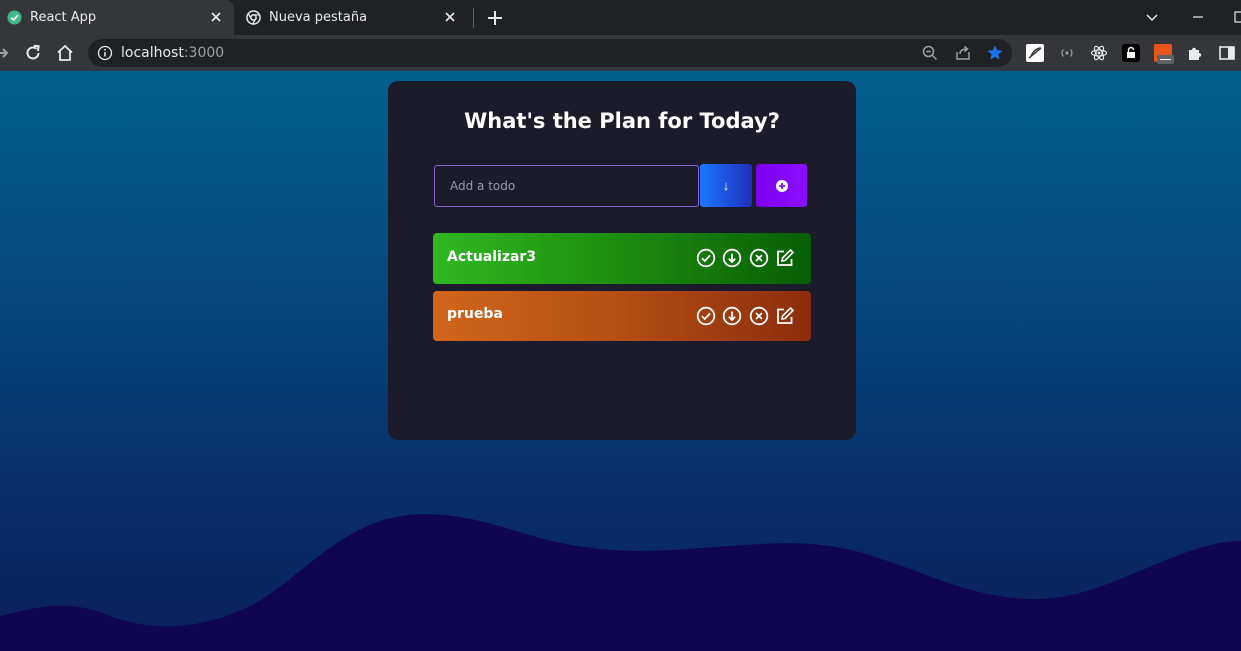  What do you see at coordinates (117, 17) in the screenshot?
I see `tab-react-app: React App` at bounding box center [117, 17].